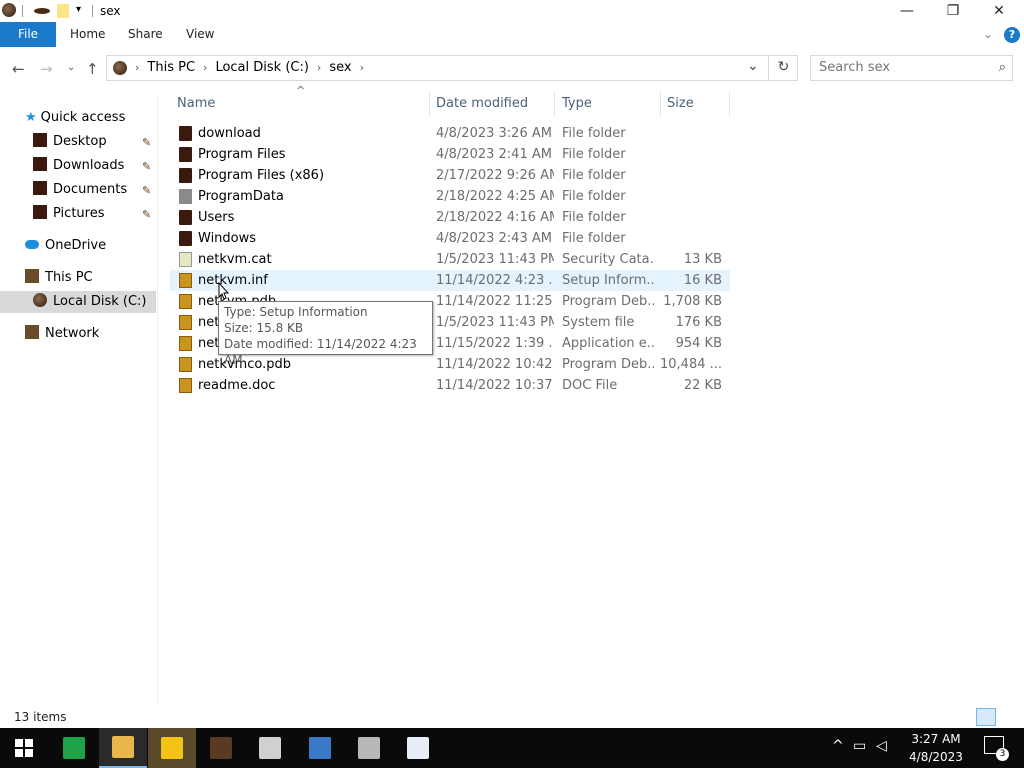 This screenshot has height=768, width=1024. I want to click on file-date-modified: 4/8/2023 2:43 AM, so click(494, 238).